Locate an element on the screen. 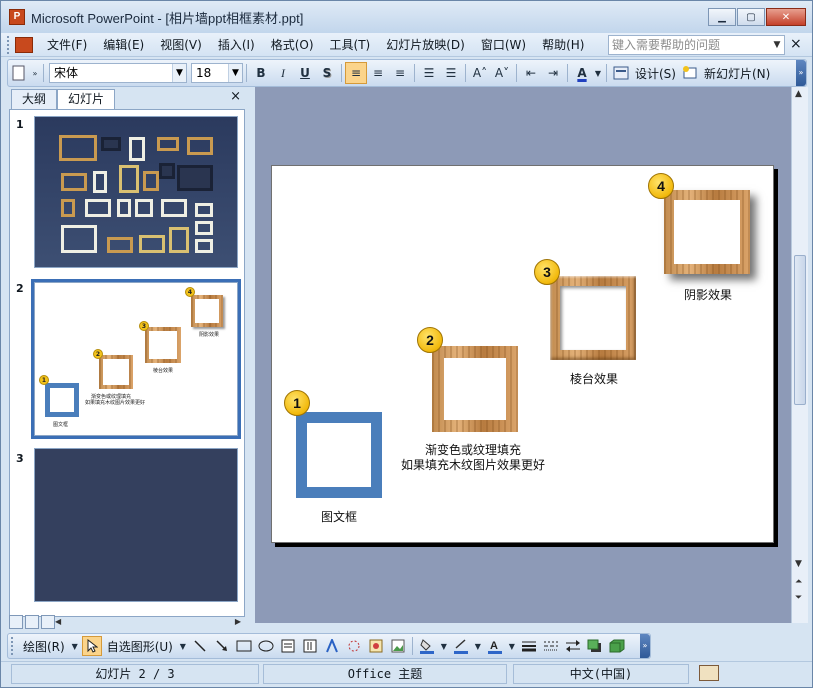 Image resolution: width=813 pixels, height=688 pixels. design-button: 设计(S) is located at coordinates (655, 73).